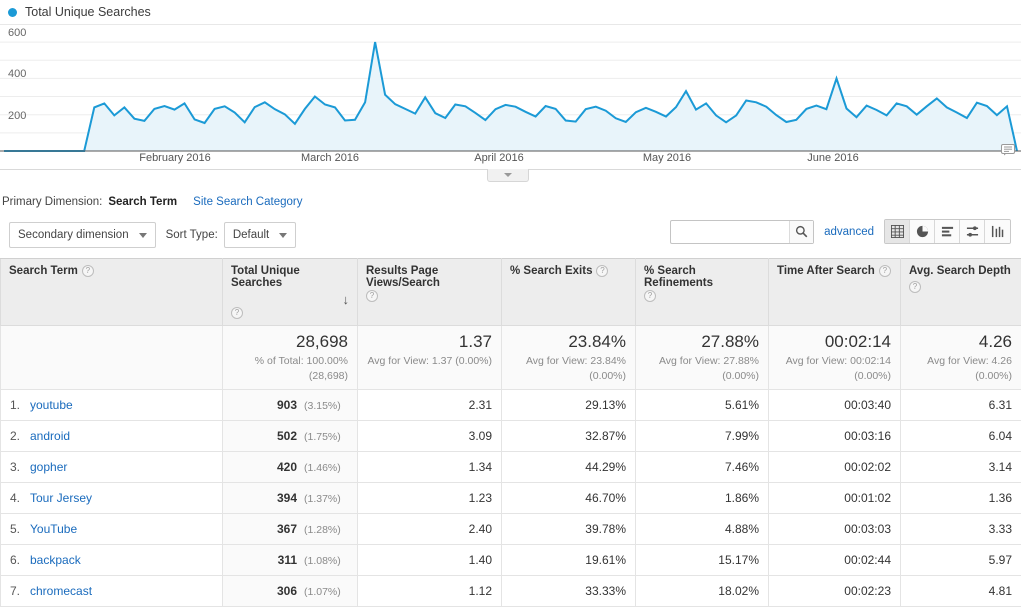 Image resolution: width=1021 pixels, height=607 pixels. I want to click on metric-percent: (1.07%), so click(326, 592).